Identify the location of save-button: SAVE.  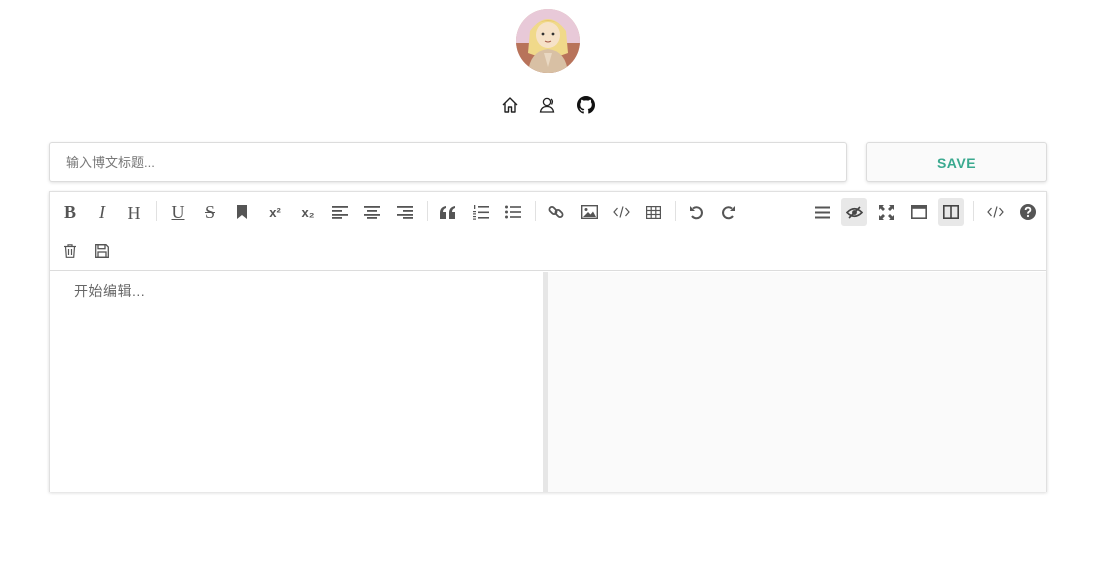
(956, 162).